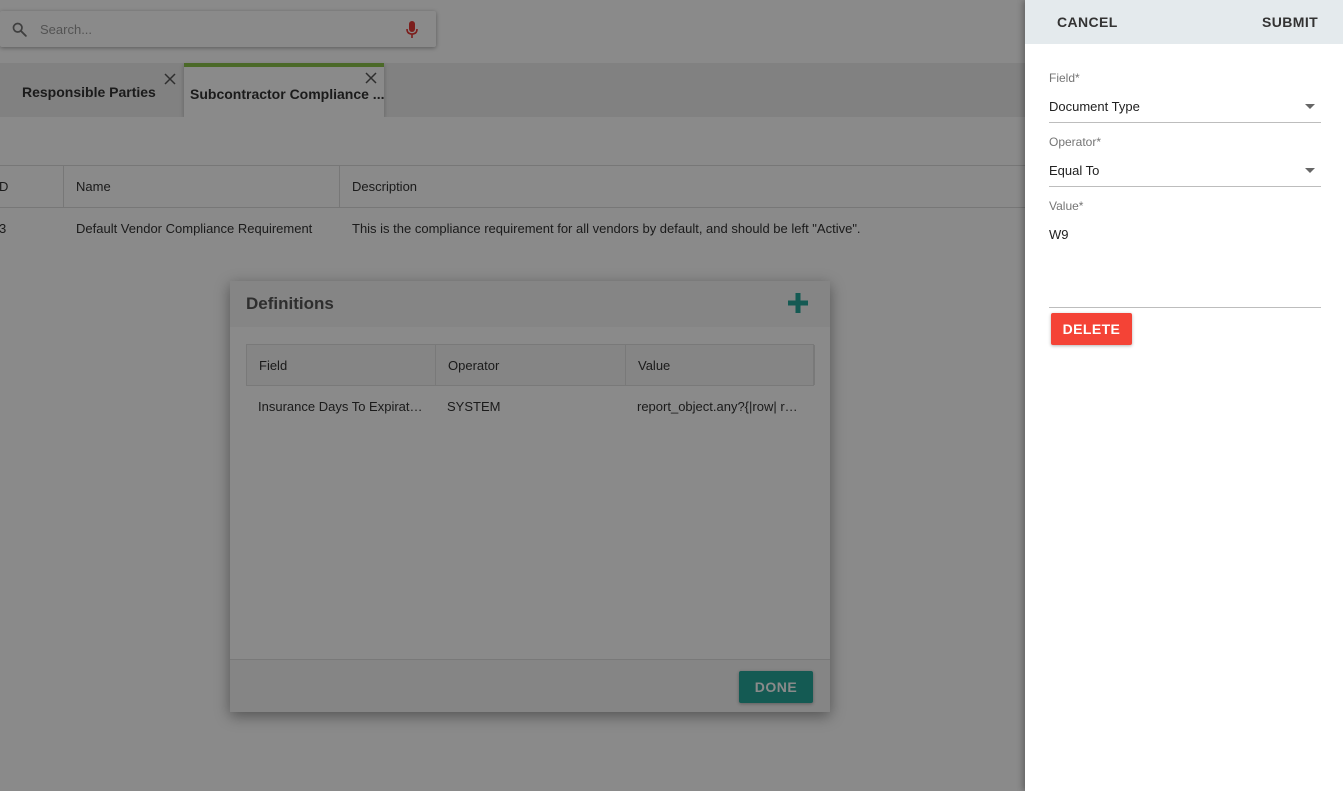 Image resolution: width=1343 pixels, height=791 pixels. I want to click on value-textarea: W9, so click(1185, 266).